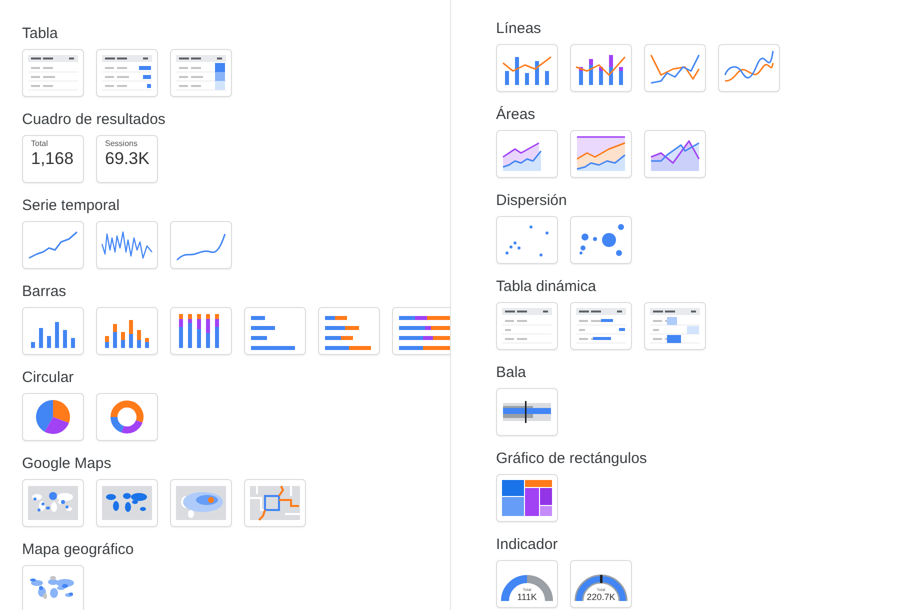  I want to click on section-title: Cuadro de resultados, so click(94, 120).